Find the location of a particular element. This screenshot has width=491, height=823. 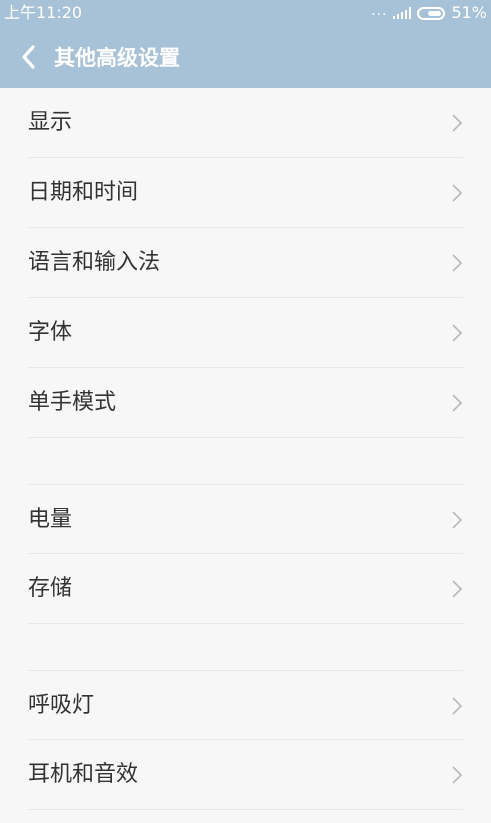

battery-icon is located at coordinates (431, 13).